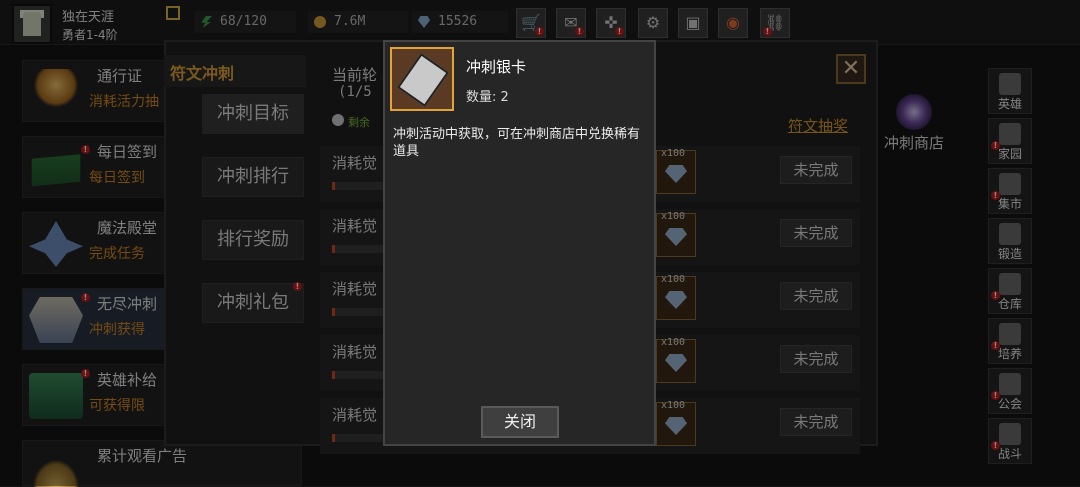 This screenshot has height=487, width=1080. I want to click on silver-card-icon, so click(423, 80).